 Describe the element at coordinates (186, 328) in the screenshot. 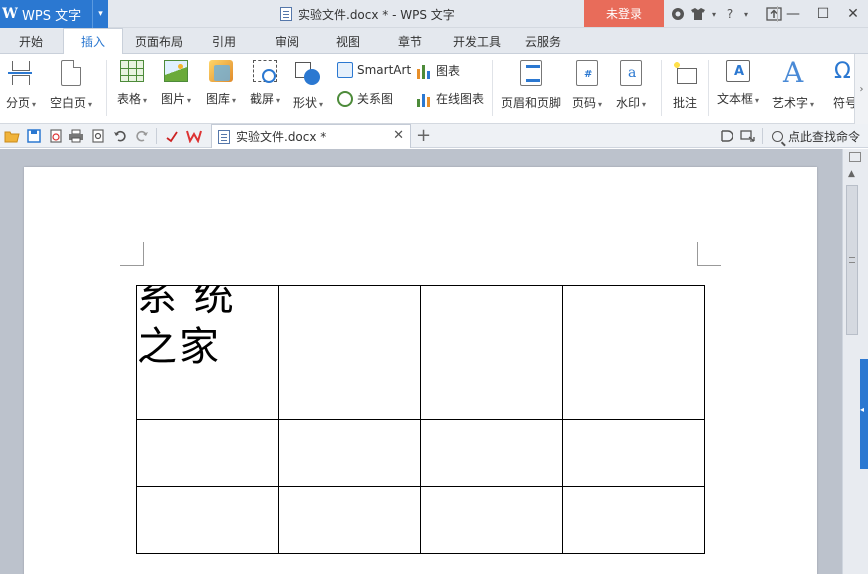

I see `table-cell-text: 系 统 之家` at that location.